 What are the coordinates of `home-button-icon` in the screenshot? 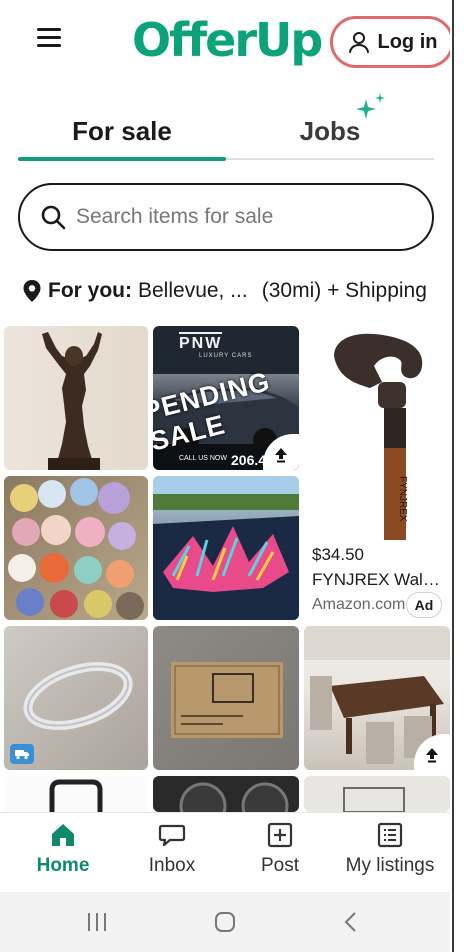 It's located at (225, 922).